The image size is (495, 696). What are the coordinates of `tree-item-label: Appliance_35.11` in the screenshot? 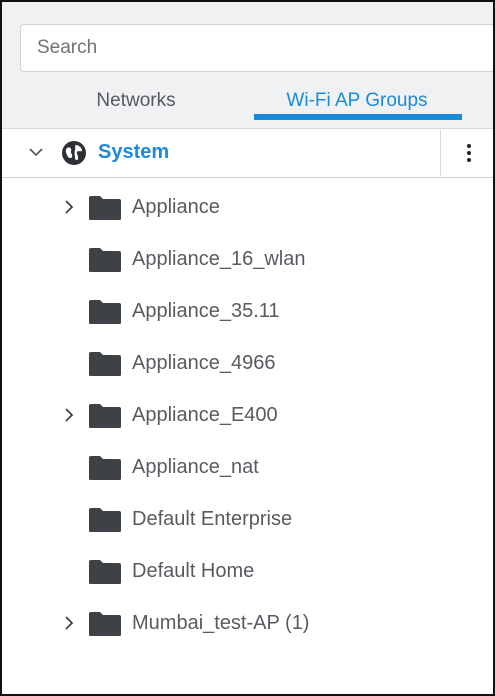 It's located at (206, 311).